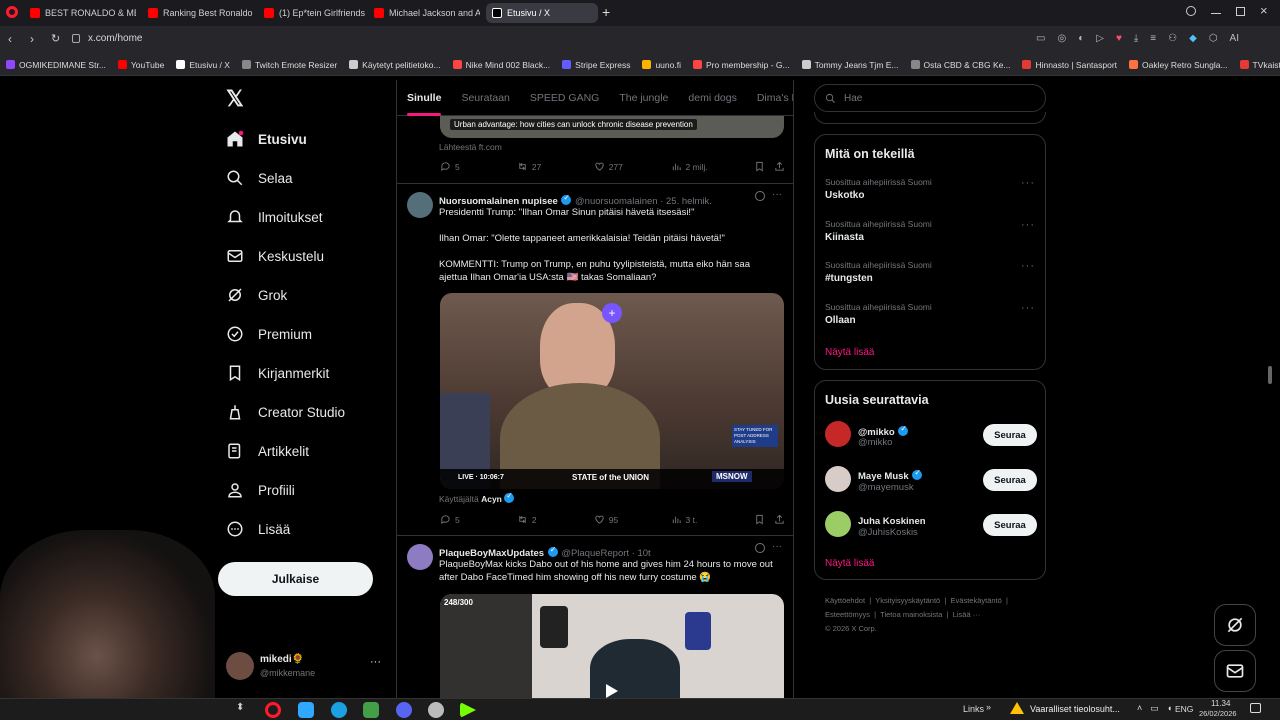 Image resolution: width=1280 pixels, height=720 pixels. What do you see at coordinates (256, 295) in the screenshot?
I see `nav-grok: Grok` at bounding box center [256, 295].